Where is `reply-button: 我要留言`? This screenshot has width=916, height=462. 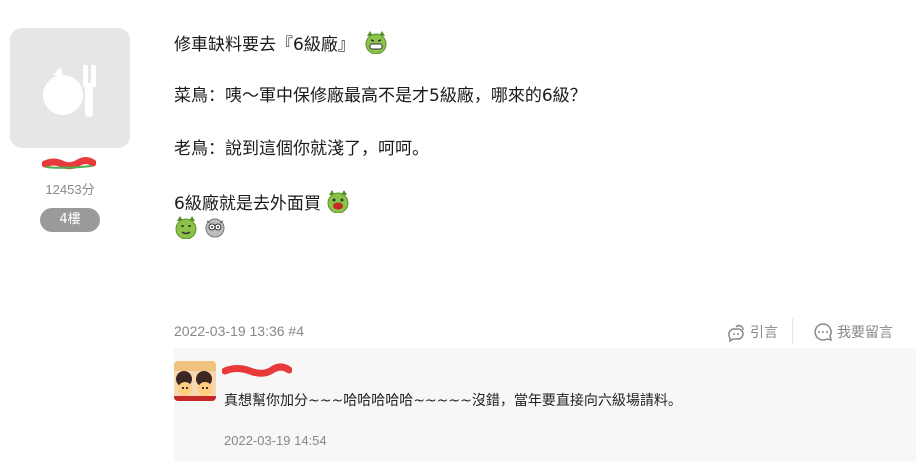
reply-button: 我要留言 is located at coordinates (853, 332).